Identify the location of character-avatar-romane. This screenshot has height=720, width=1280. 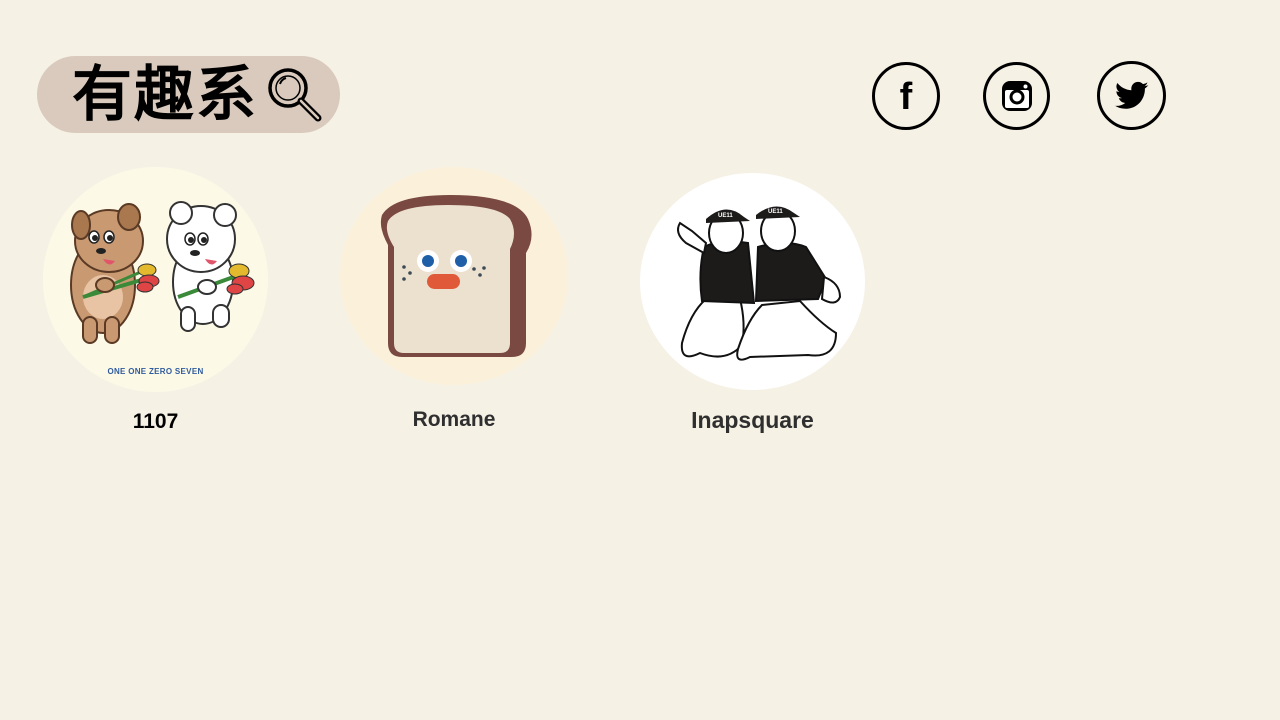
(454, 276).